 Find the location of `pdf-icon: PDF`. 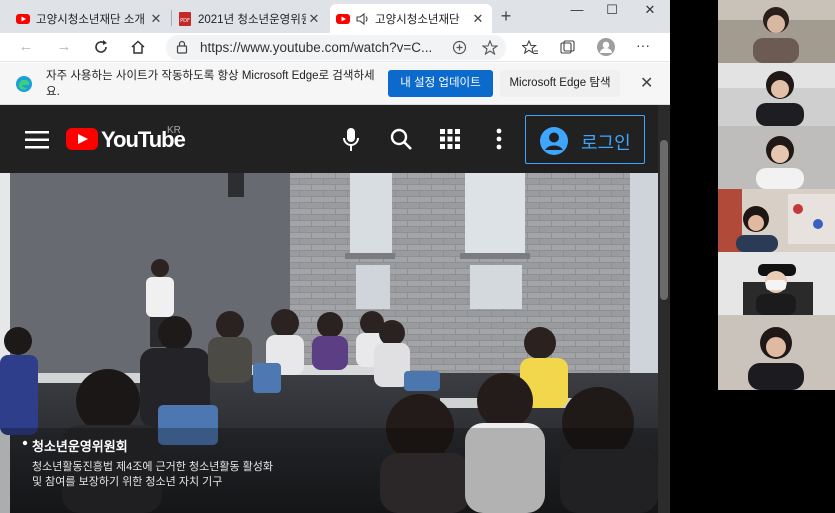

pdf-icon: PDF is located at coordinates (185, 18).